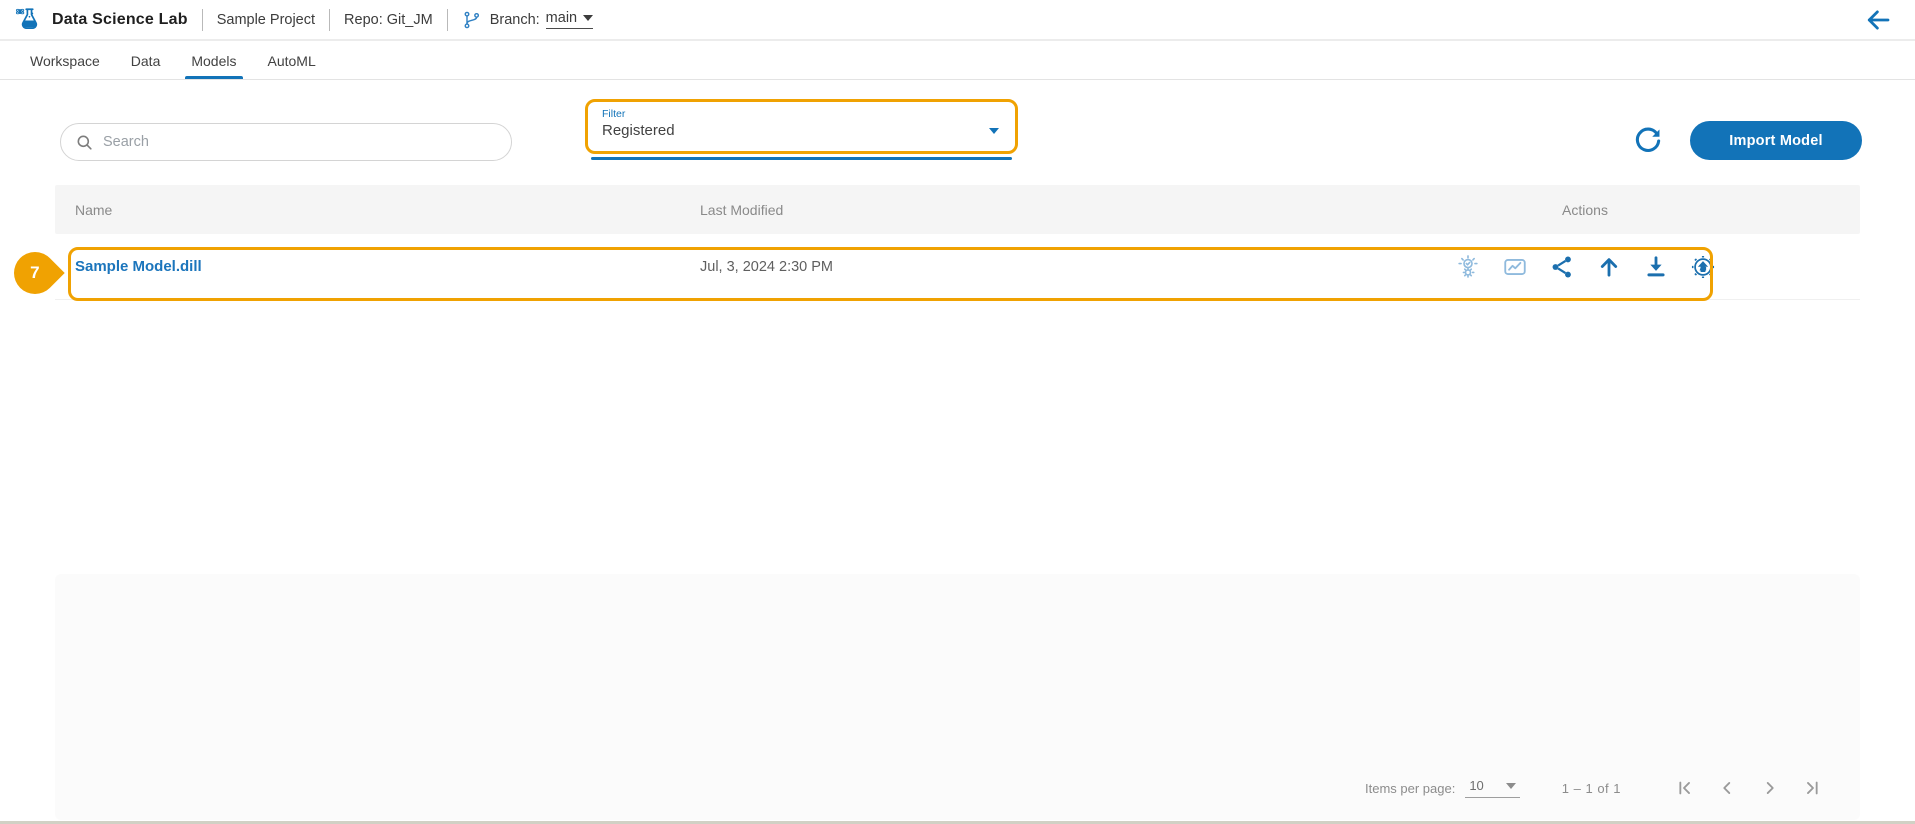 The height and width of the screenshot is (824, 1915). What do you see at coordinates (1410, 788) in the screenshot?
I see `items-per-page-label: Items per page:` at bounding box center [1410, 788].